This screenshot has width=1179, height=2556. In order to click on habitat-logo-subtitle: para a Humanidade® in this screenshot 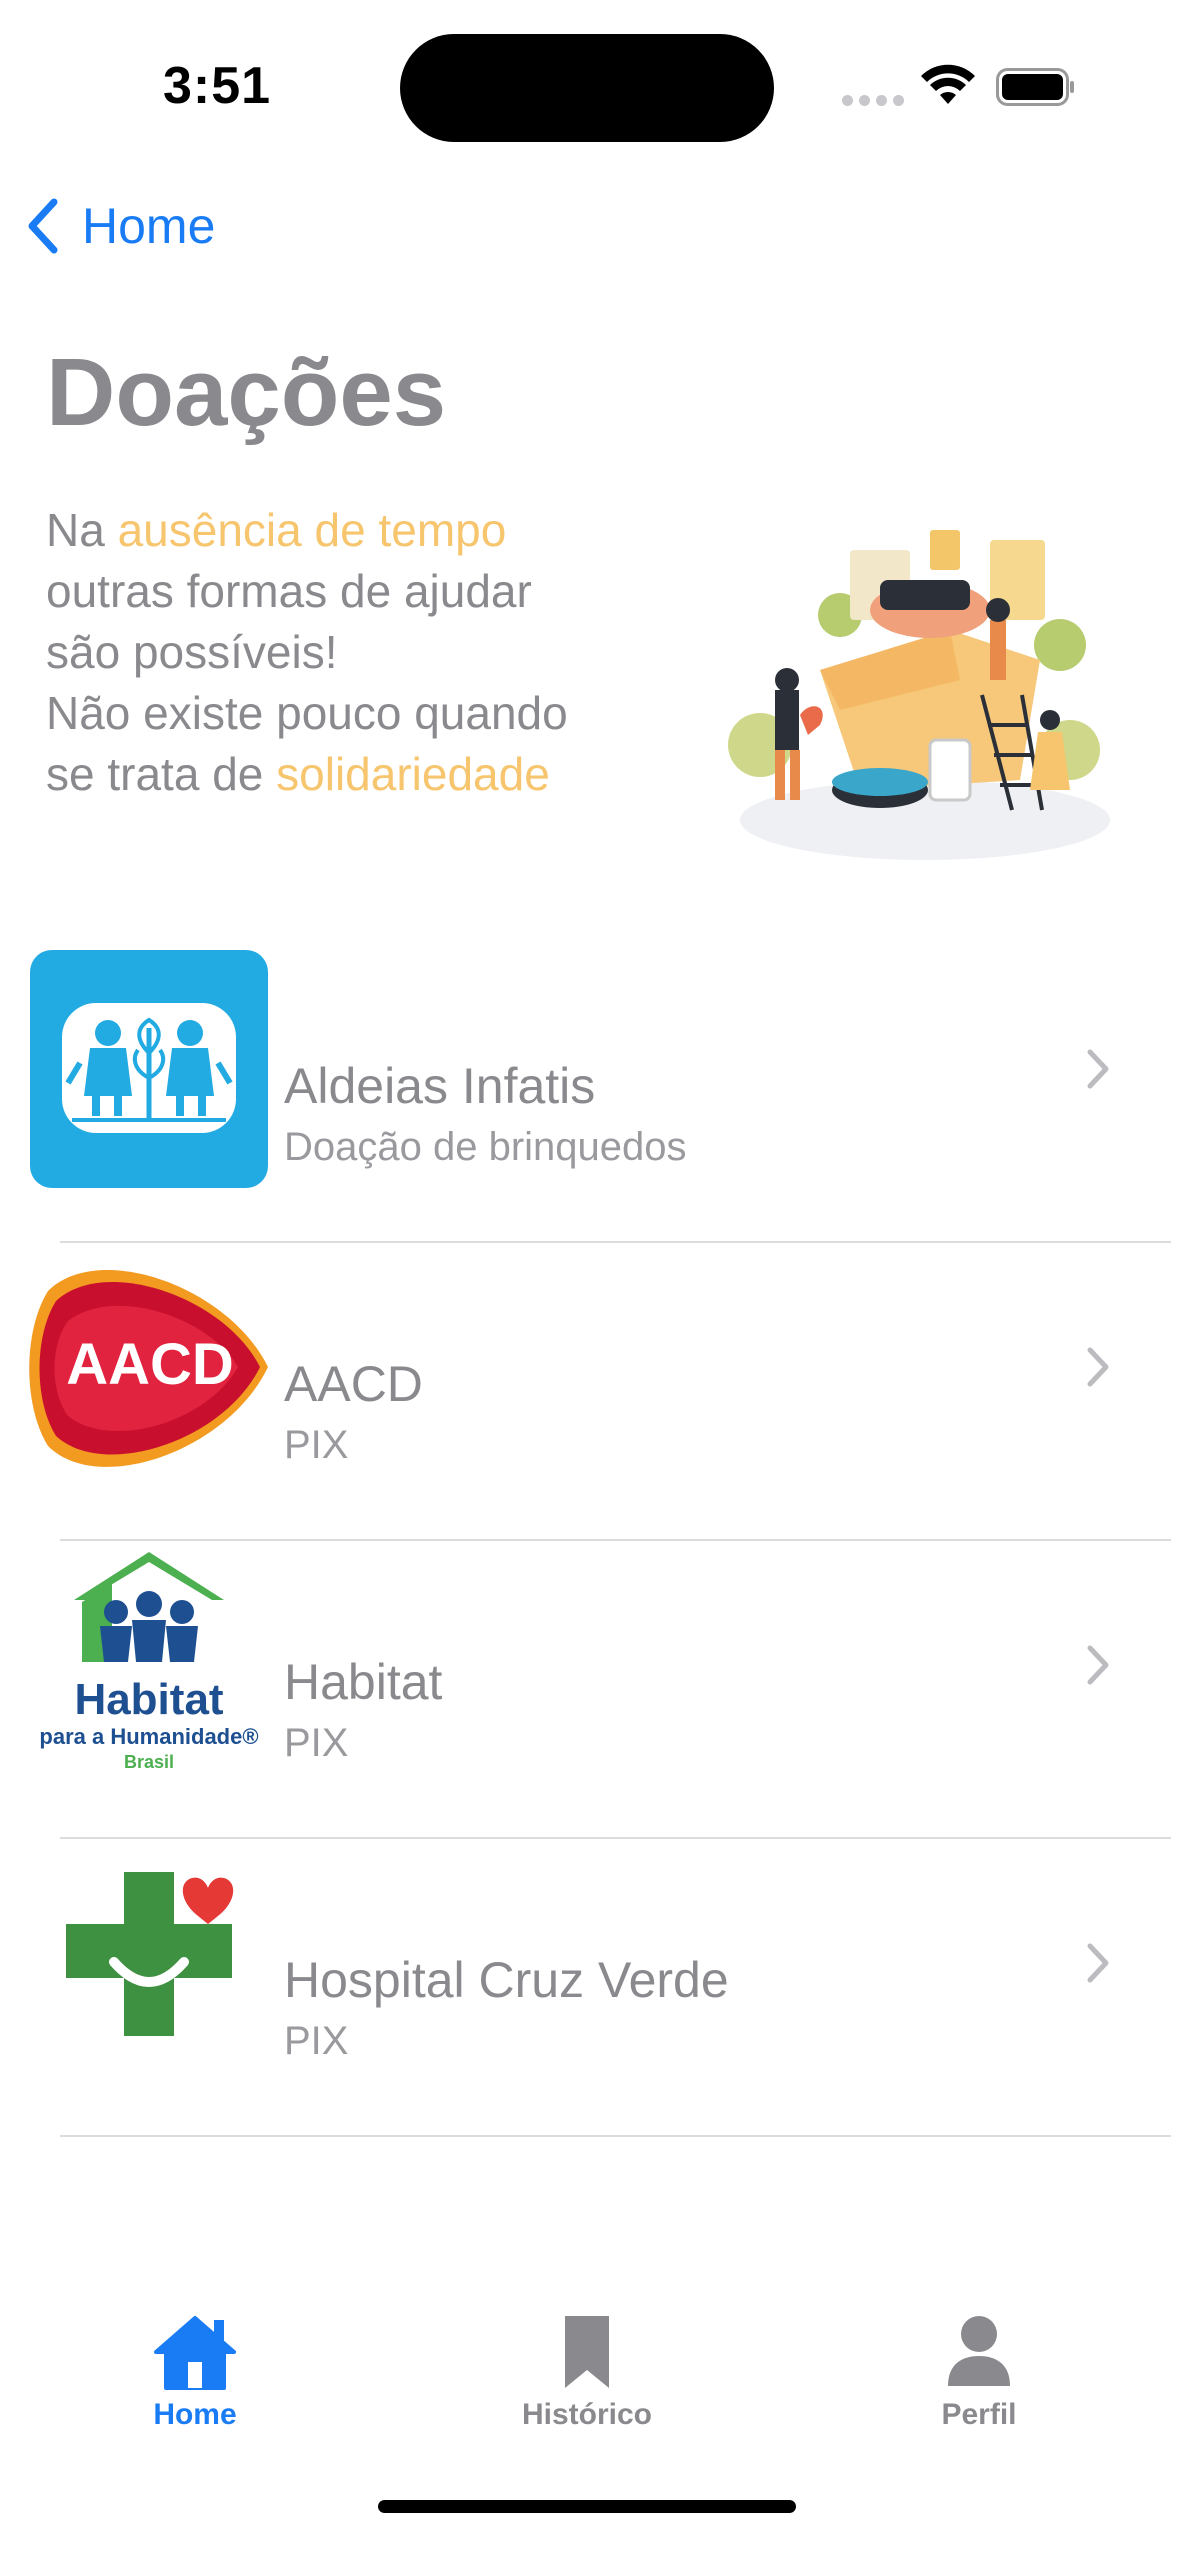, I will do `click(148, 1736)`.